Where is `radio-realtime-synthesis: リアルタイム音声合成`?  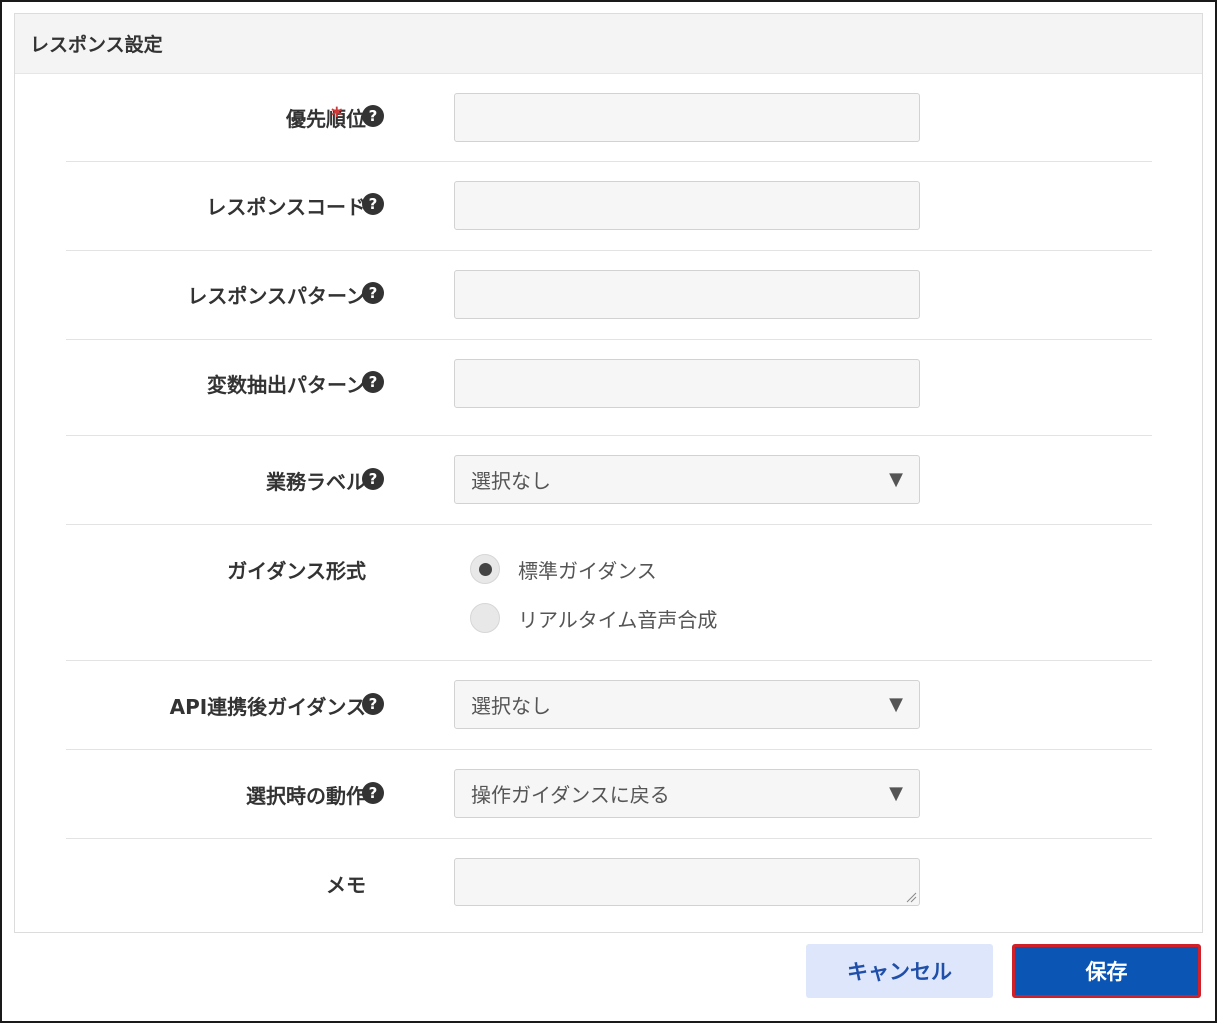
radio-realtime-synthesis: リアルタイム音声合成 is located at coordinates (593, 618).